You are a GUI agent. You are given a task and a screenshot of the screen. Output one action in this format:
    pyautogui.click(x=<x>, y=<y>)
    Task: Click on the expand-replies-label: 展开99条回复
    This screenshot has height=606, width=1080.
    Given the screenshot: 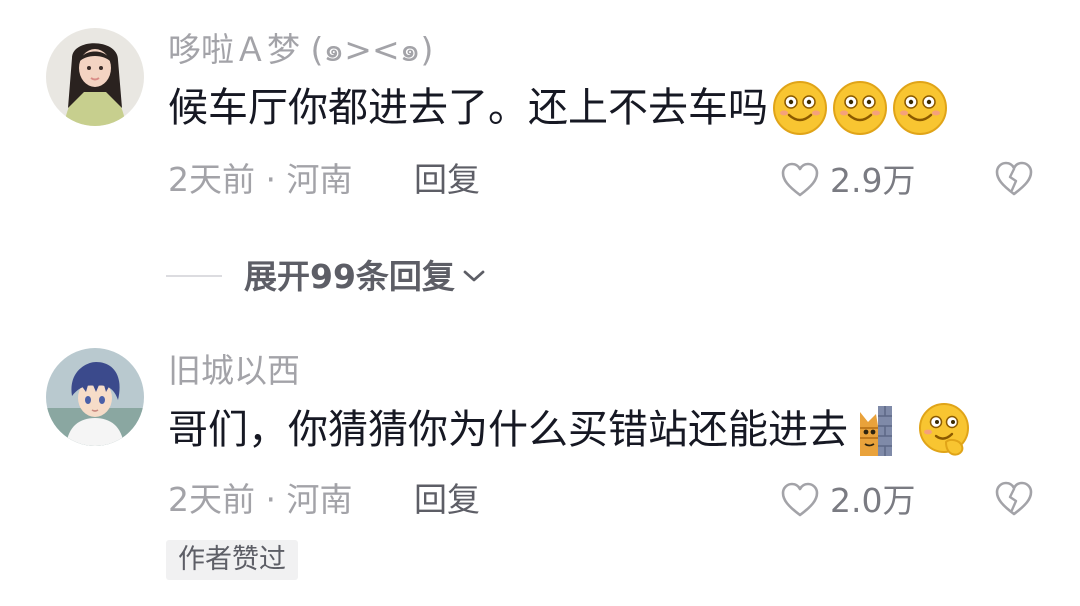 What is the action you would take?
    pyautogui.click(x=349, y=276)
    